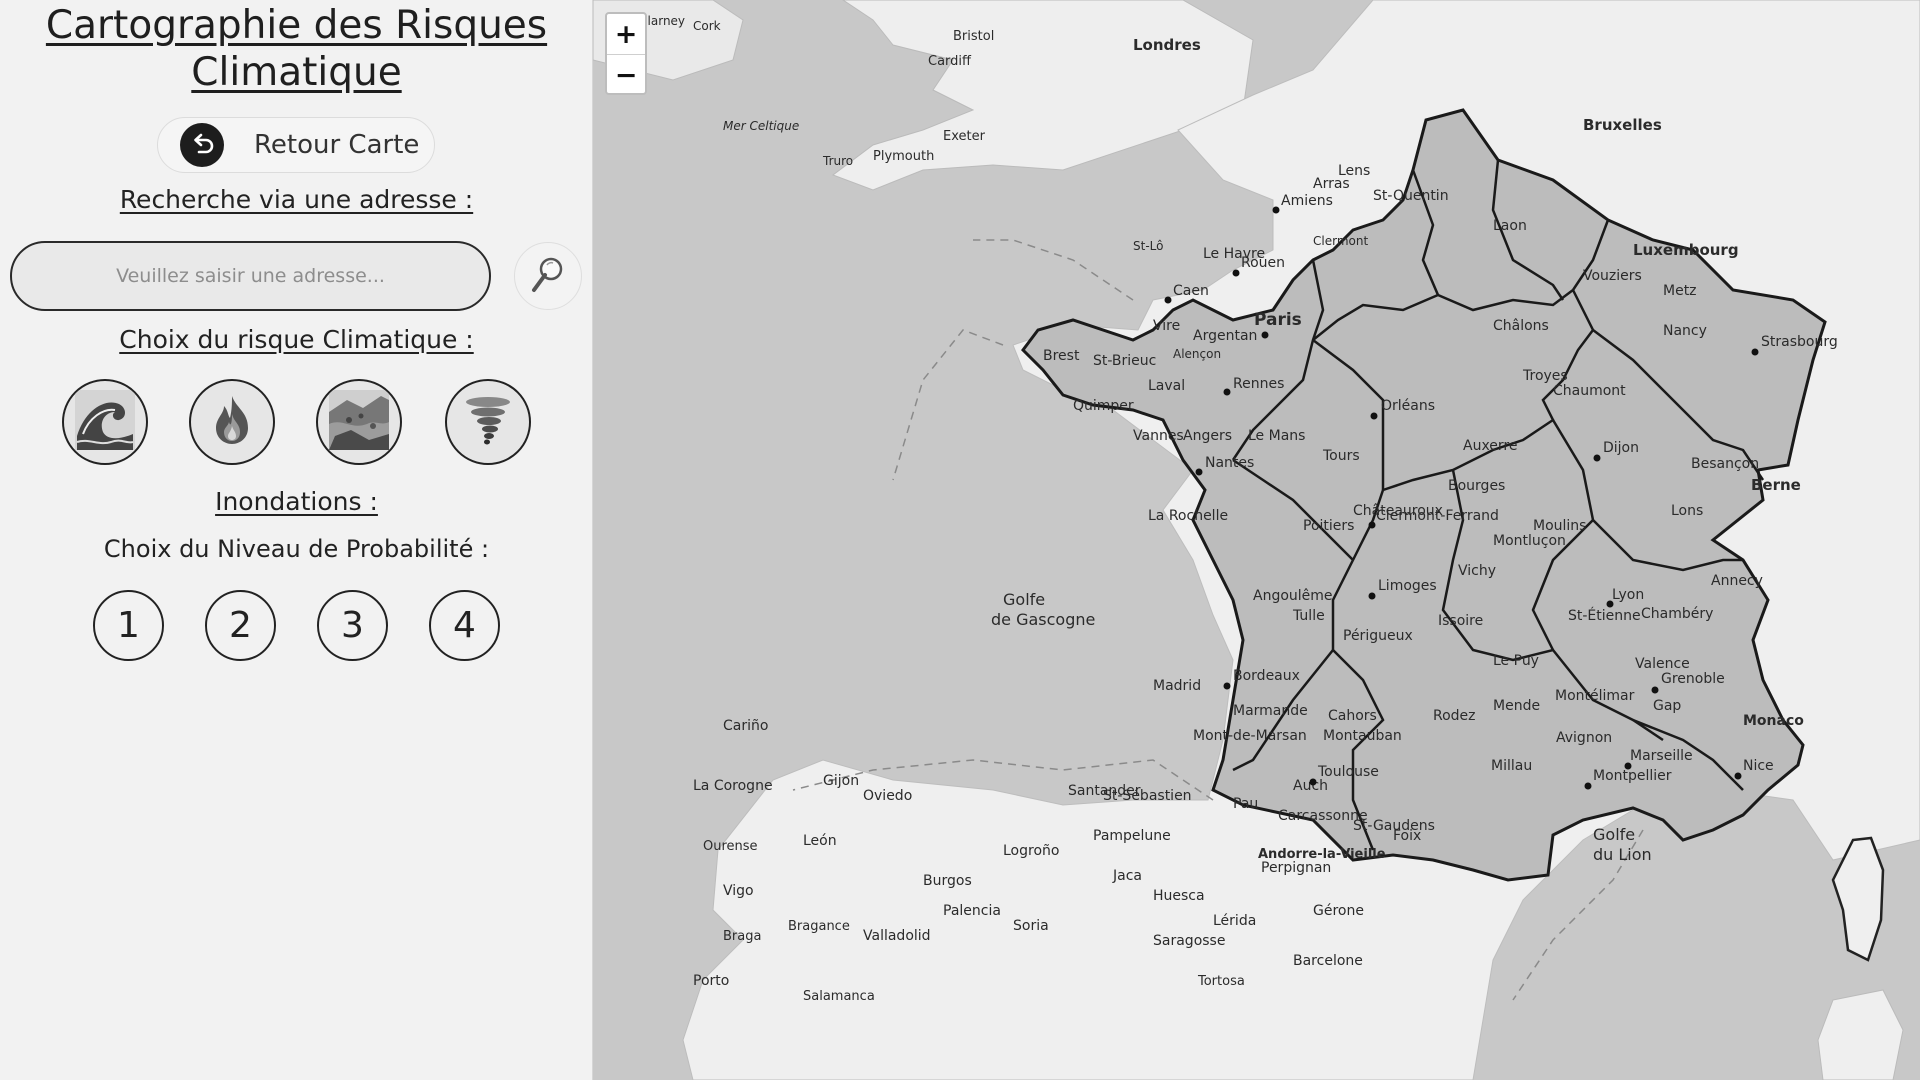 This screenshot has height=1080, width=1920. What do you see at coordinates (1307, 201) in the screenshot?
I see `svg-text: Amiens` at bounding box center [1307, 201].